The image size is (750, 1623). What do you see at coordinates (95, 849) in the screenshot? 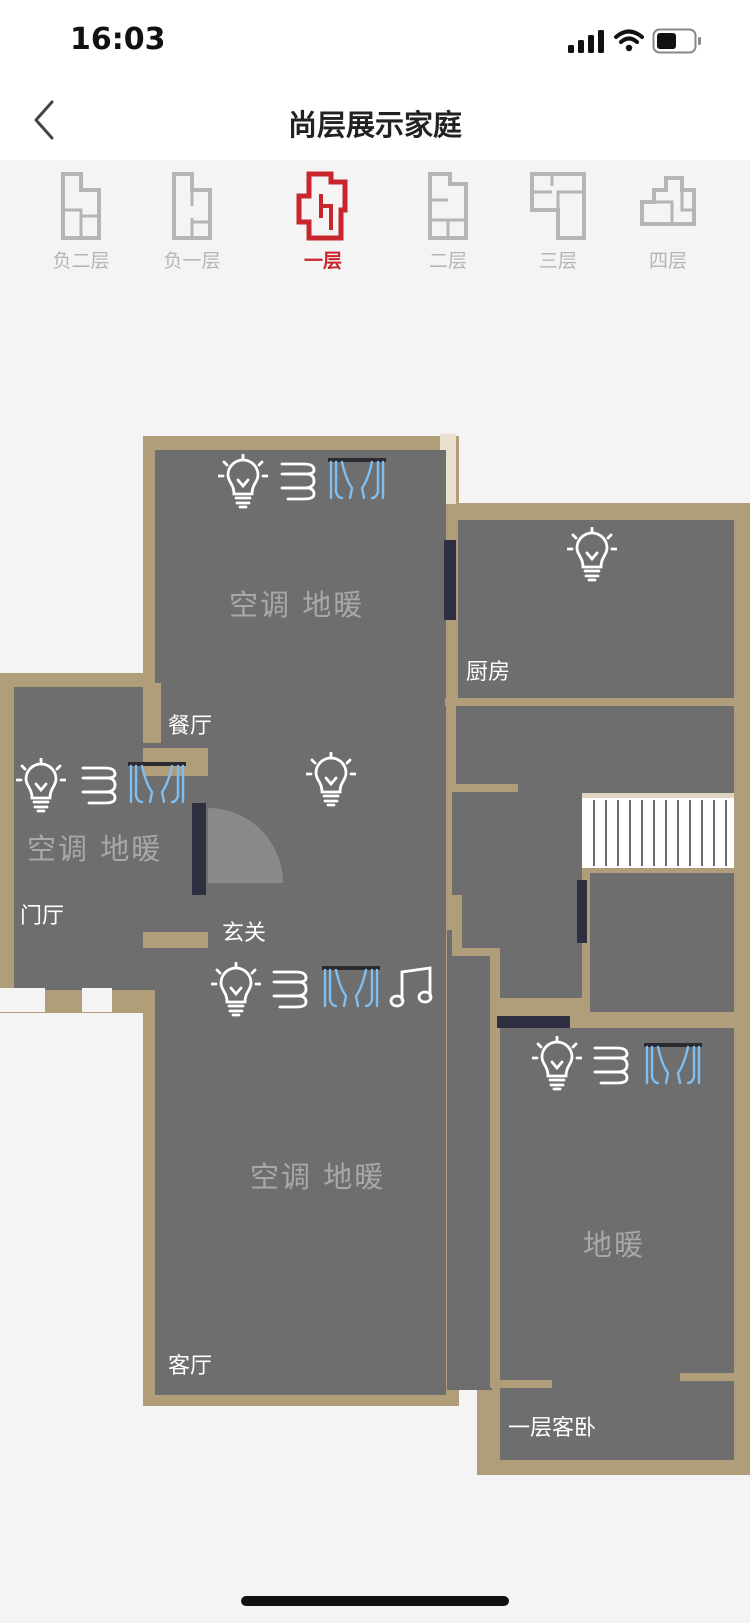
I see `foyer-devices-label: 空调 地暖` at bounding box center [95, 849].